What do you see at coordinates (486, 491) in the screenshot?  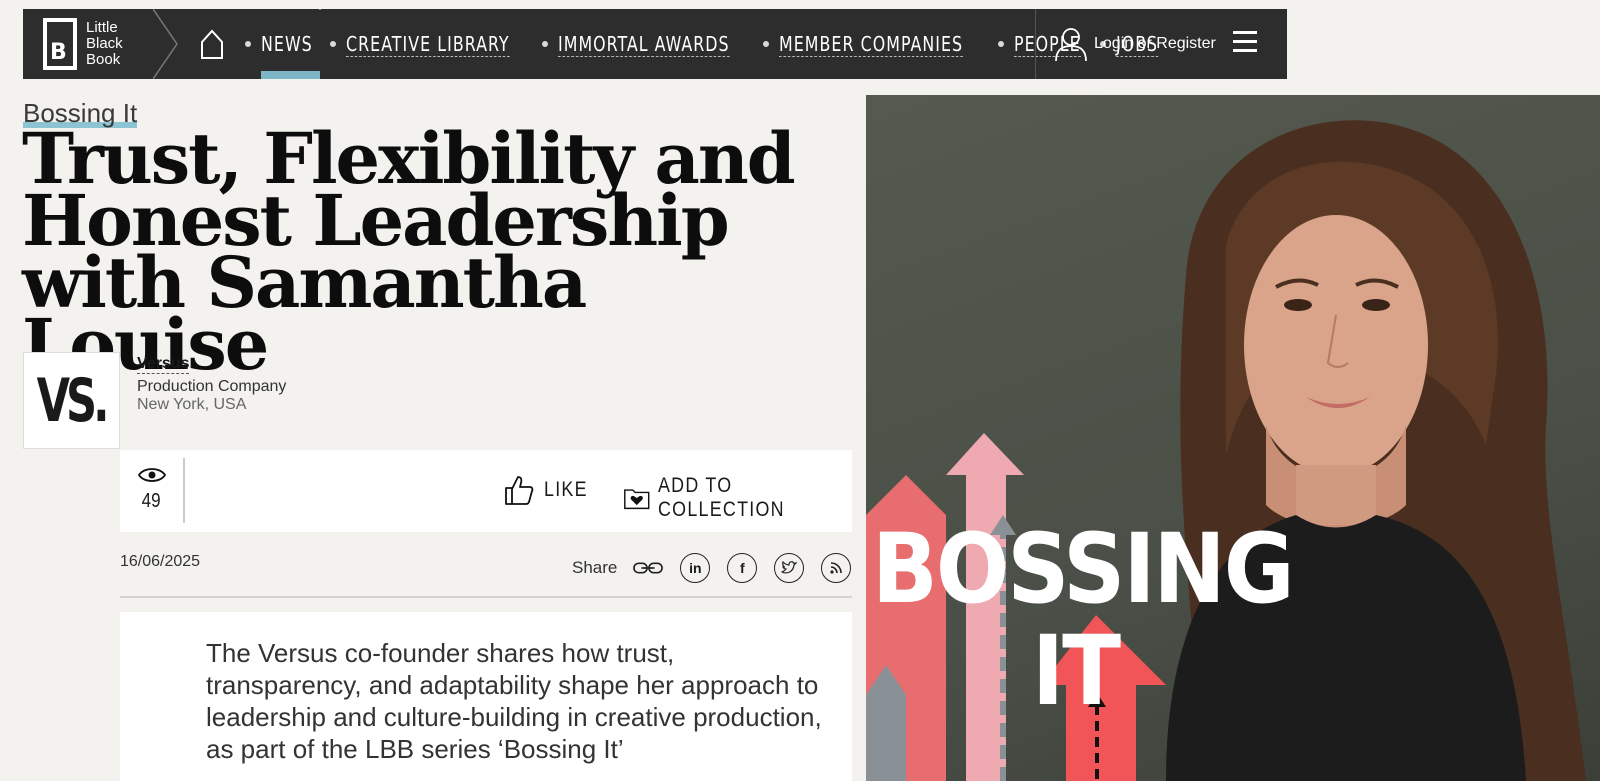 I see `article-actions-bar: 49 LIKE ADD TO COLLECTION` at bounding box center [486, 491].